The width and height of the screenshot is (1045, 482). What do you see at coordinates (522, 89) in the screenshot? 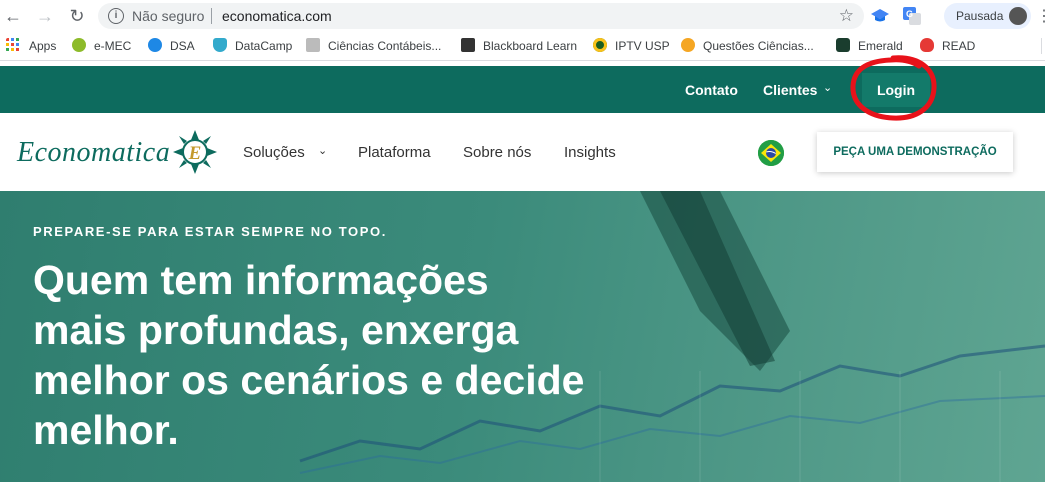
I see `utility-bar: Contato Clientes ⌄ Login` at bounding box center [522, 89].